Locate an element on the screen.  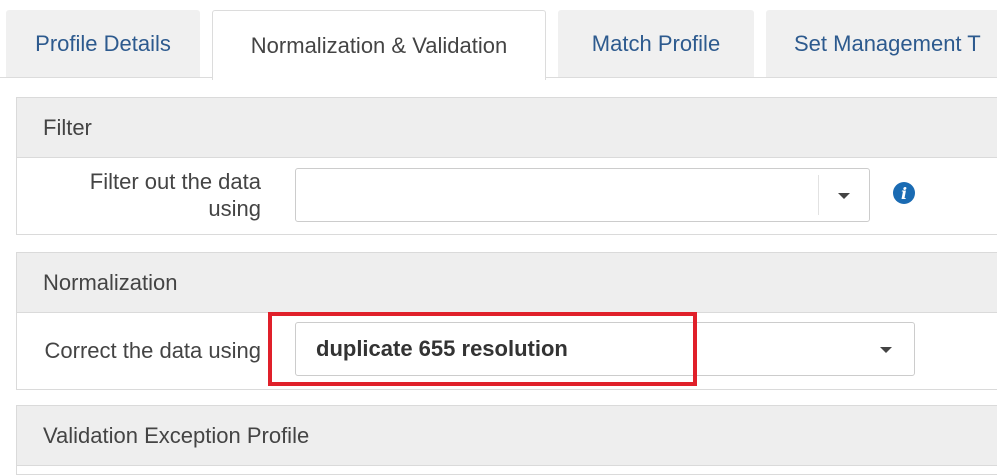
validation-panel-header: Validation Exception Profile is located at coordinates (507, 436).